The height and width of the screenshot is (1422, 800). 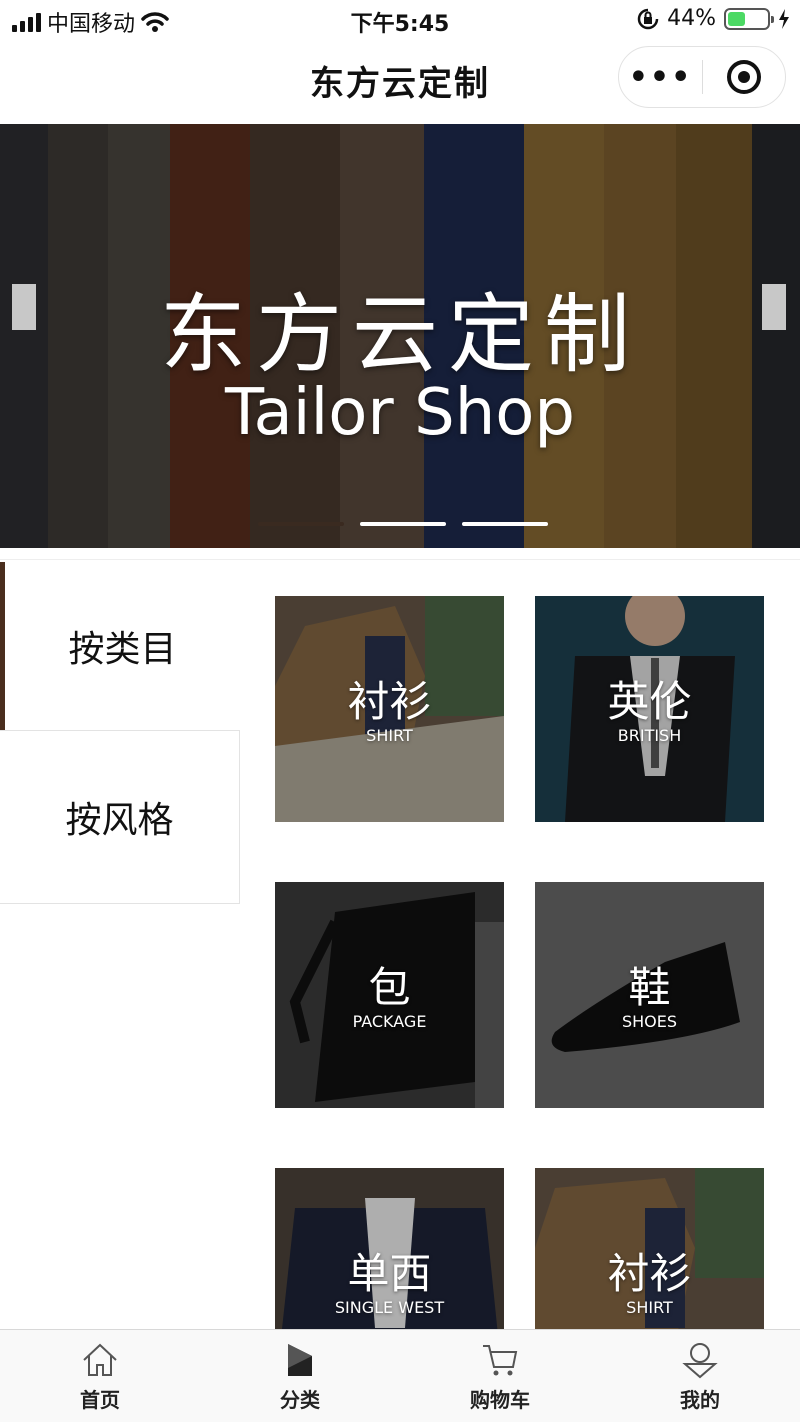 What do you see at coordinates (660, 77) in the screenshot?
I see `more-button: •••` at bounding box center [660, 77].